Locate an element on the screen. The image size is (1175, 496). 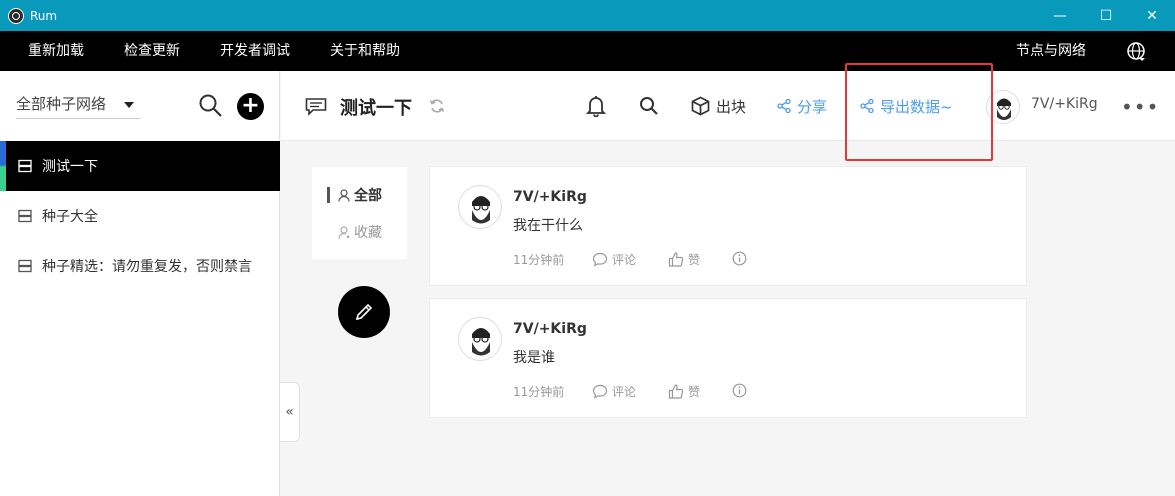
menu-dev-debug: 开发者调试 is located at coordinates (255, 51).